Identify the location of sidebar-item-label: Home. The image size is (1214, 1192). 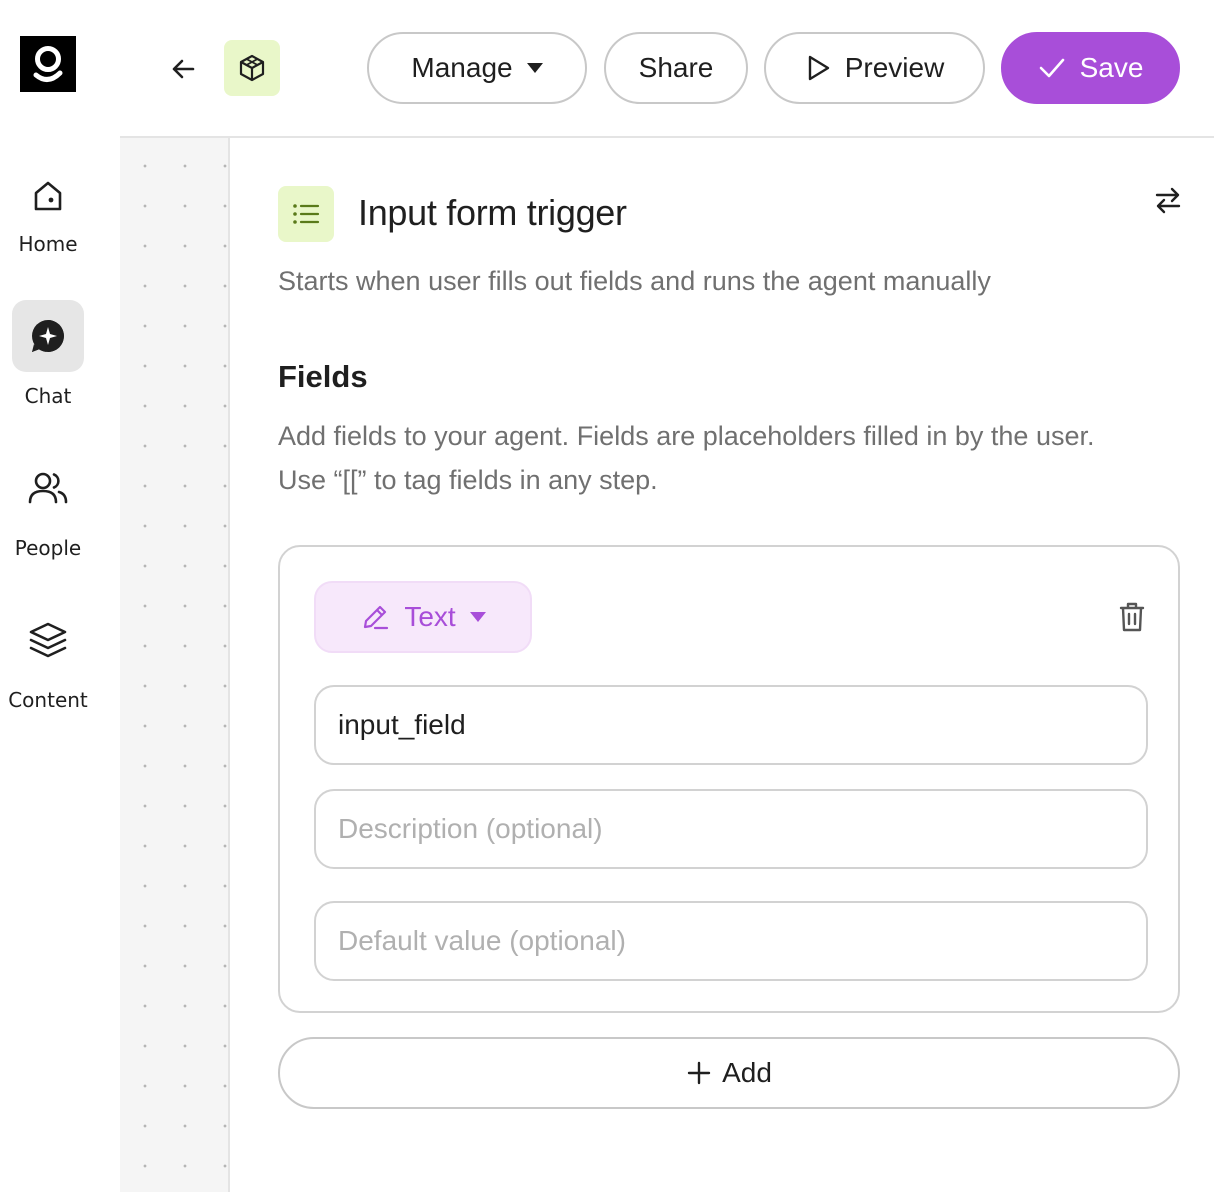
(48, 244).